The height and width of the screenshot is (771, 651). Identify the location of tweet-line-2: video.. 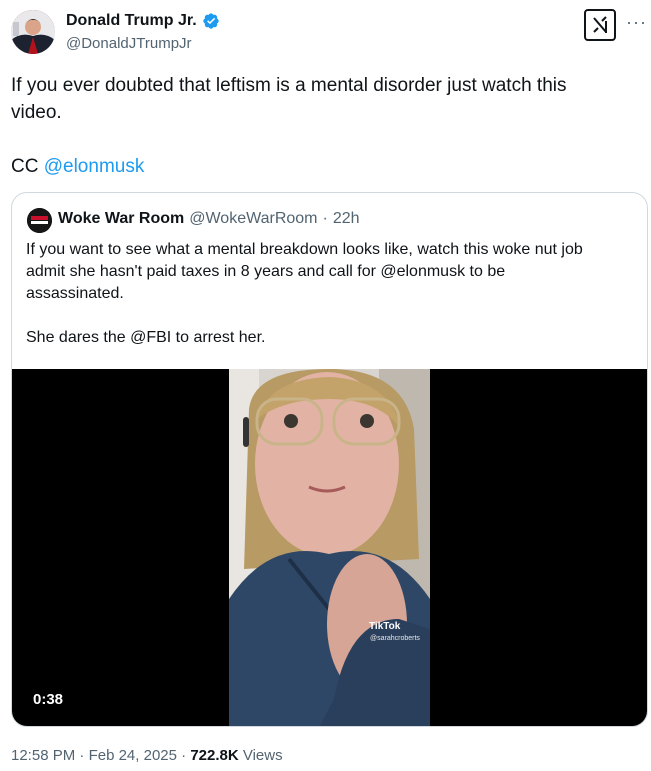
(36, 112).